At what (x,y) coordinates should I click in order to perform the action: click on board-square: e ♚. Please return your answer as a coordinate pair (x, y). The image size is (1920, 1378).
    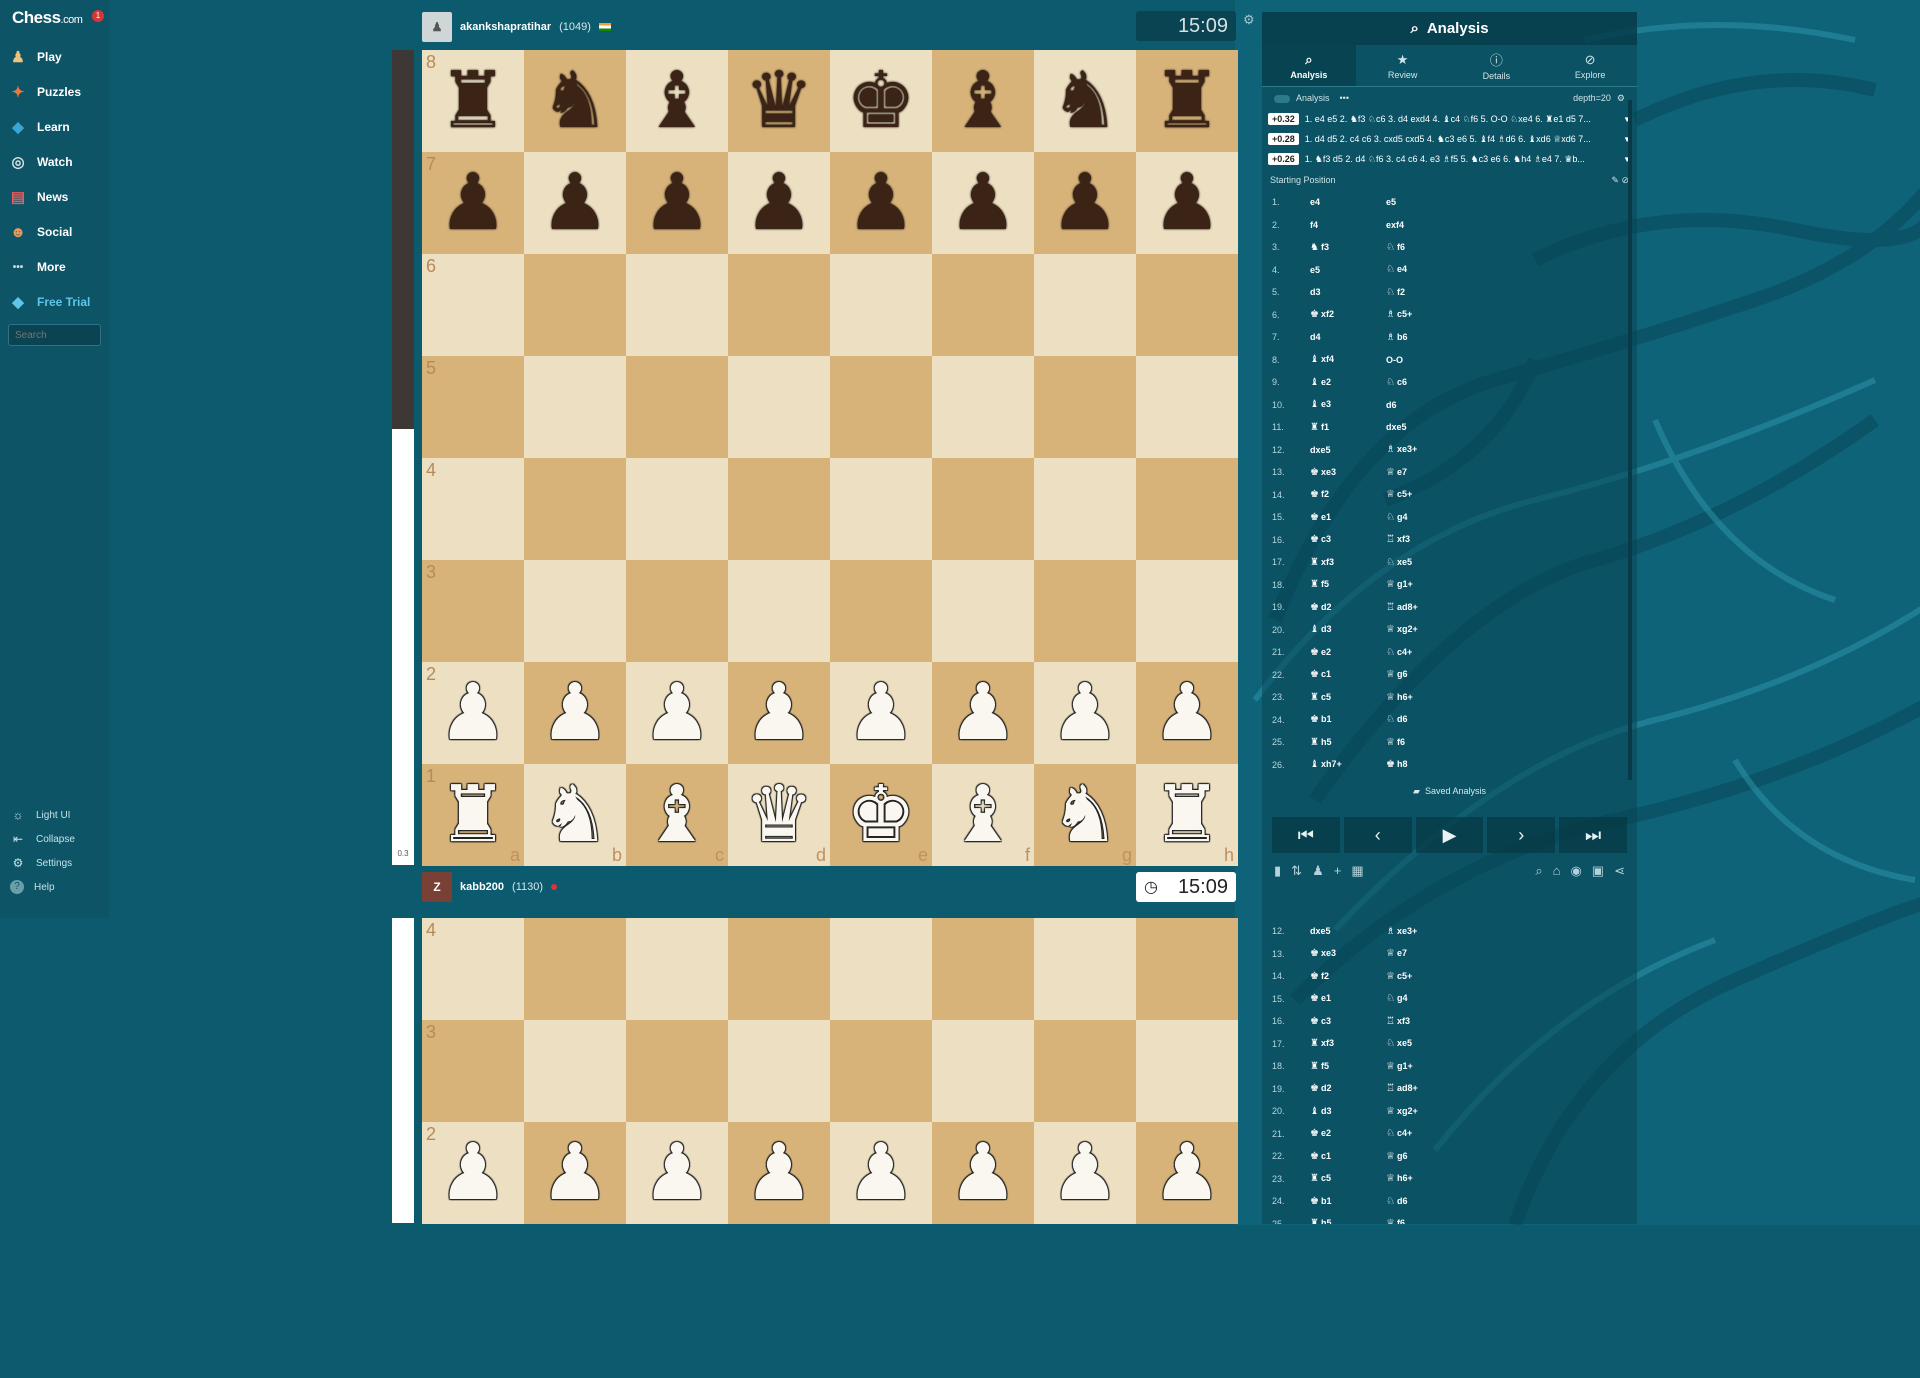
    Looking at the image, I should click on (881, 815).